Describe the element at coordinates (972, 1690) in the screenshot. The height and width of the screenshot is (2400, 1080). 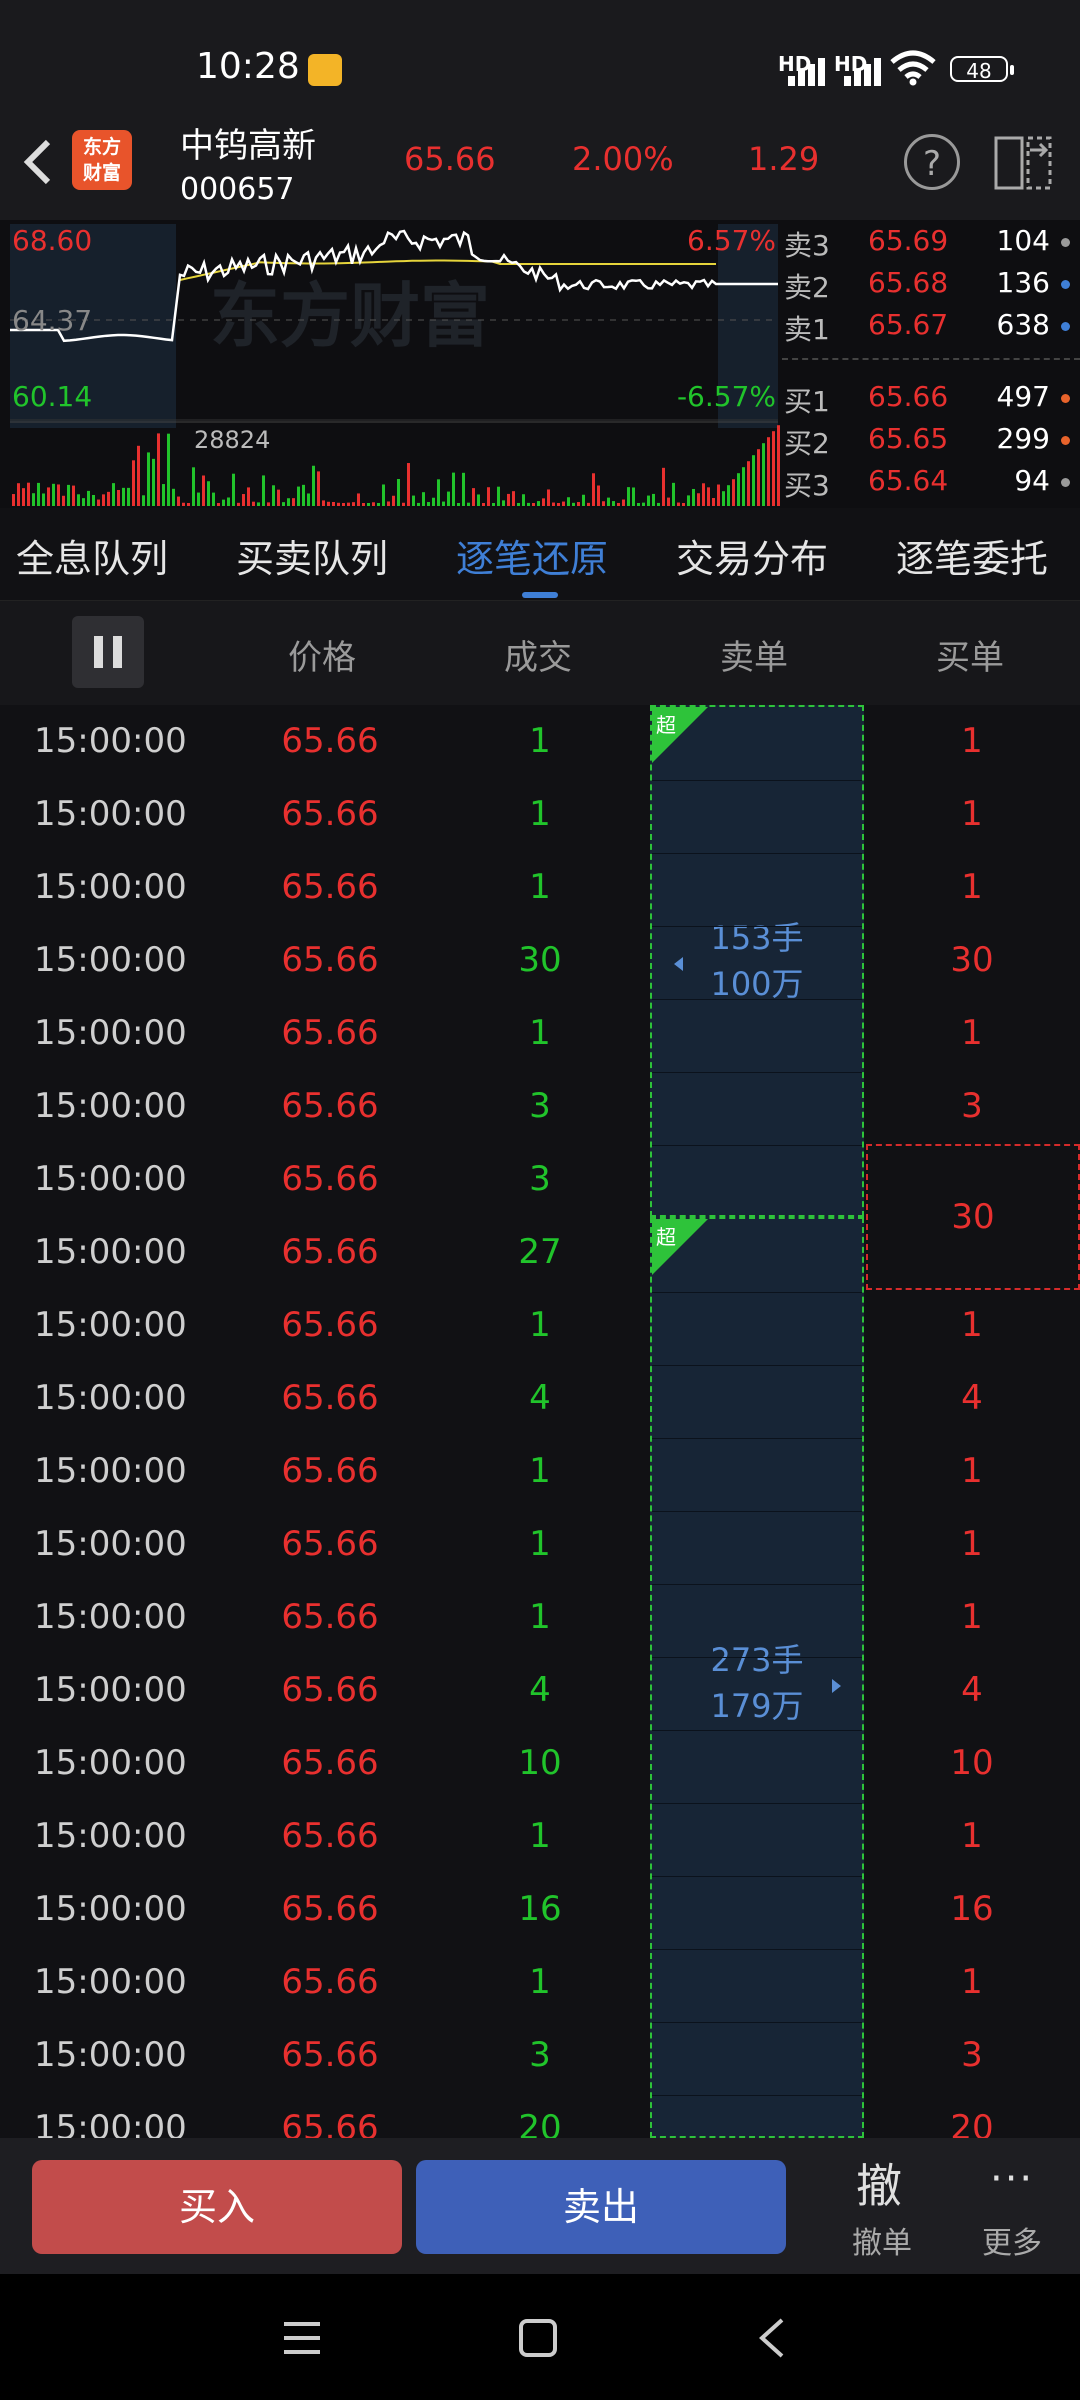
I see `tick-buy: 4` at that location.